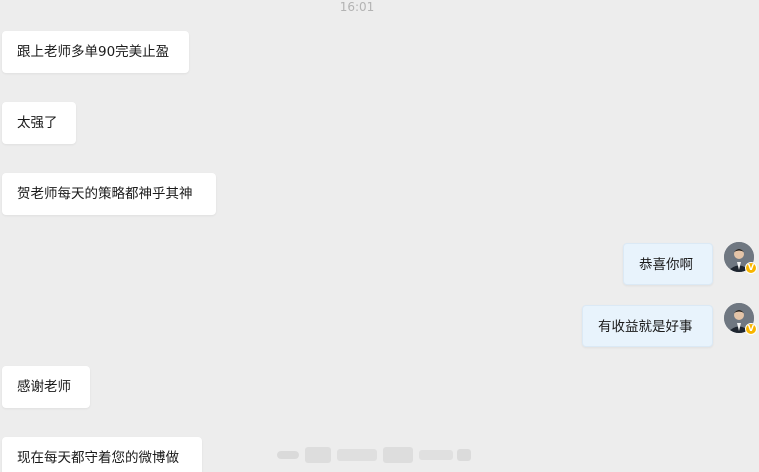  Describe the element at coordinates (647, 326) in the screenshot. I see `outgoing-message-bubble: 有收益就是好事` at that location.